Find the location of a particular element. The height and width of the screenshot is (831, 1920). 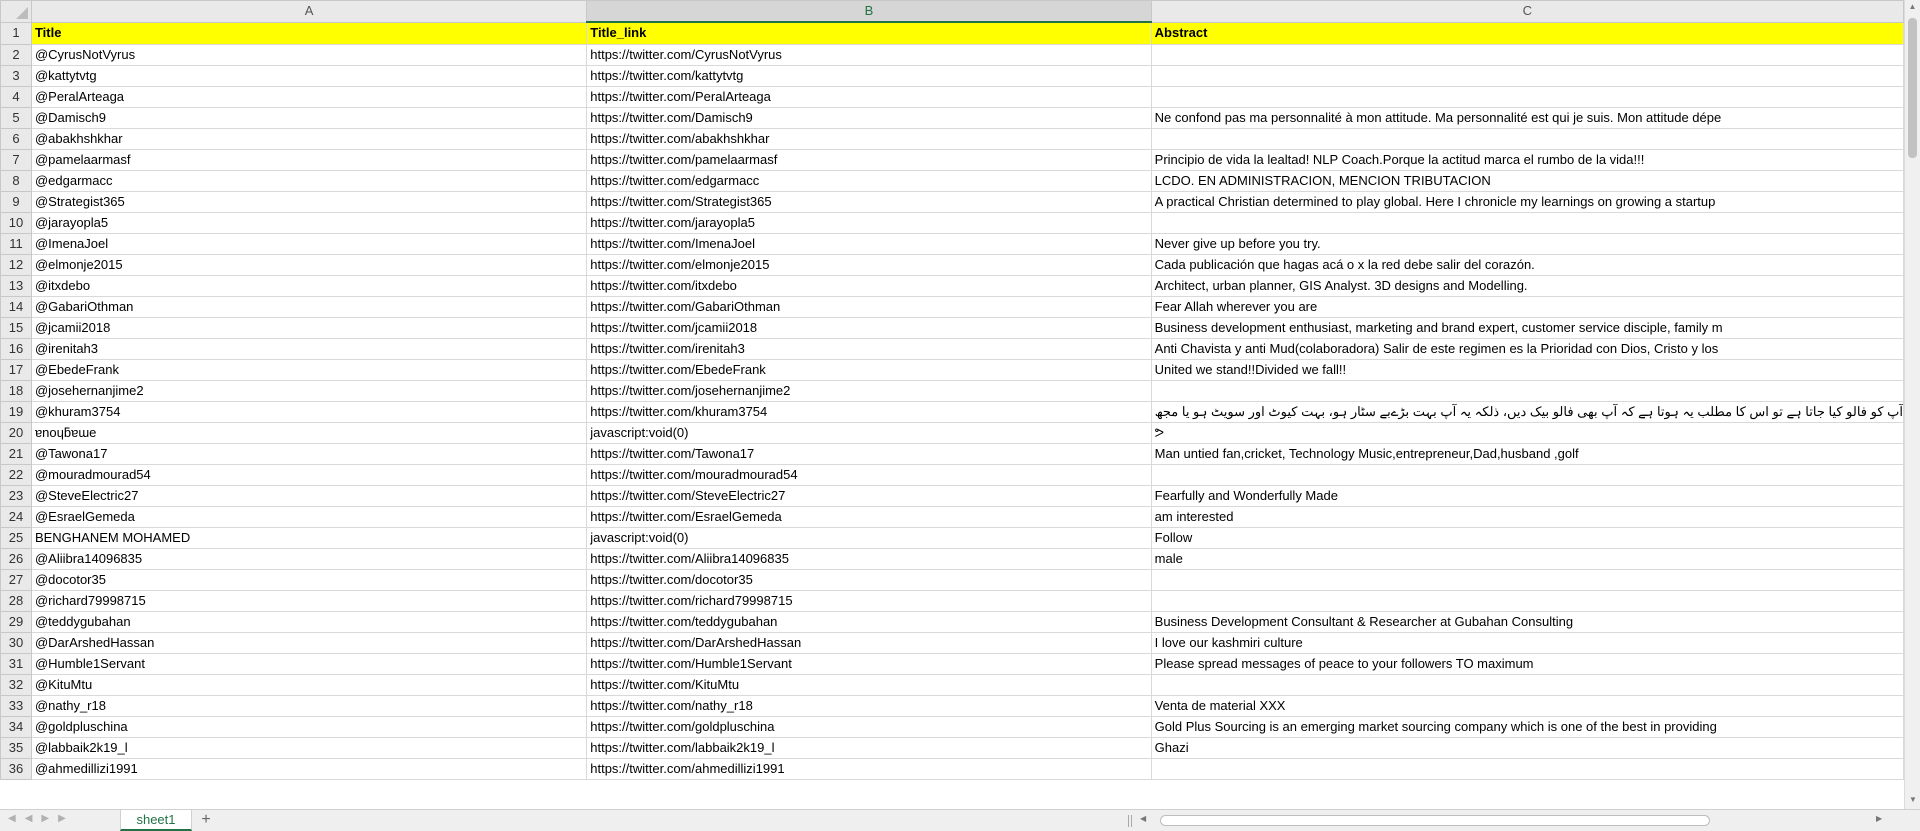

row-header: 18 is located at coordinates (16, 390).